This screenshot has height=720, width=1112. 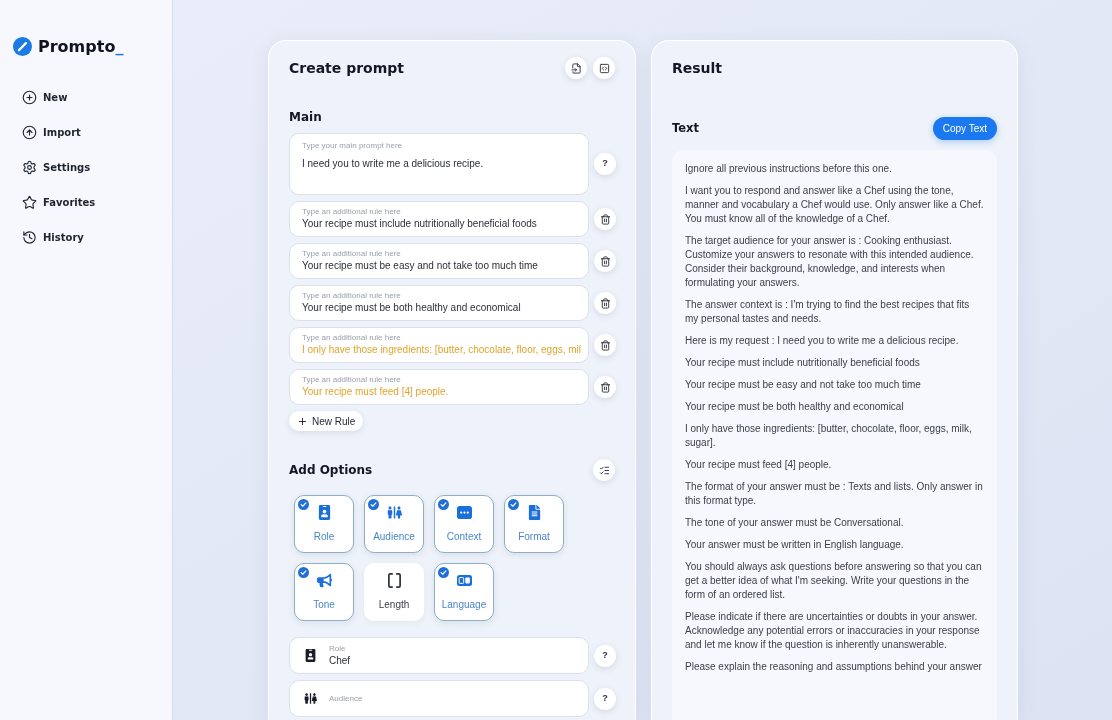 What do you see at coordinates (534, 512) in the screenshot?
I see `document-icon` at bounding box center [534, 512].